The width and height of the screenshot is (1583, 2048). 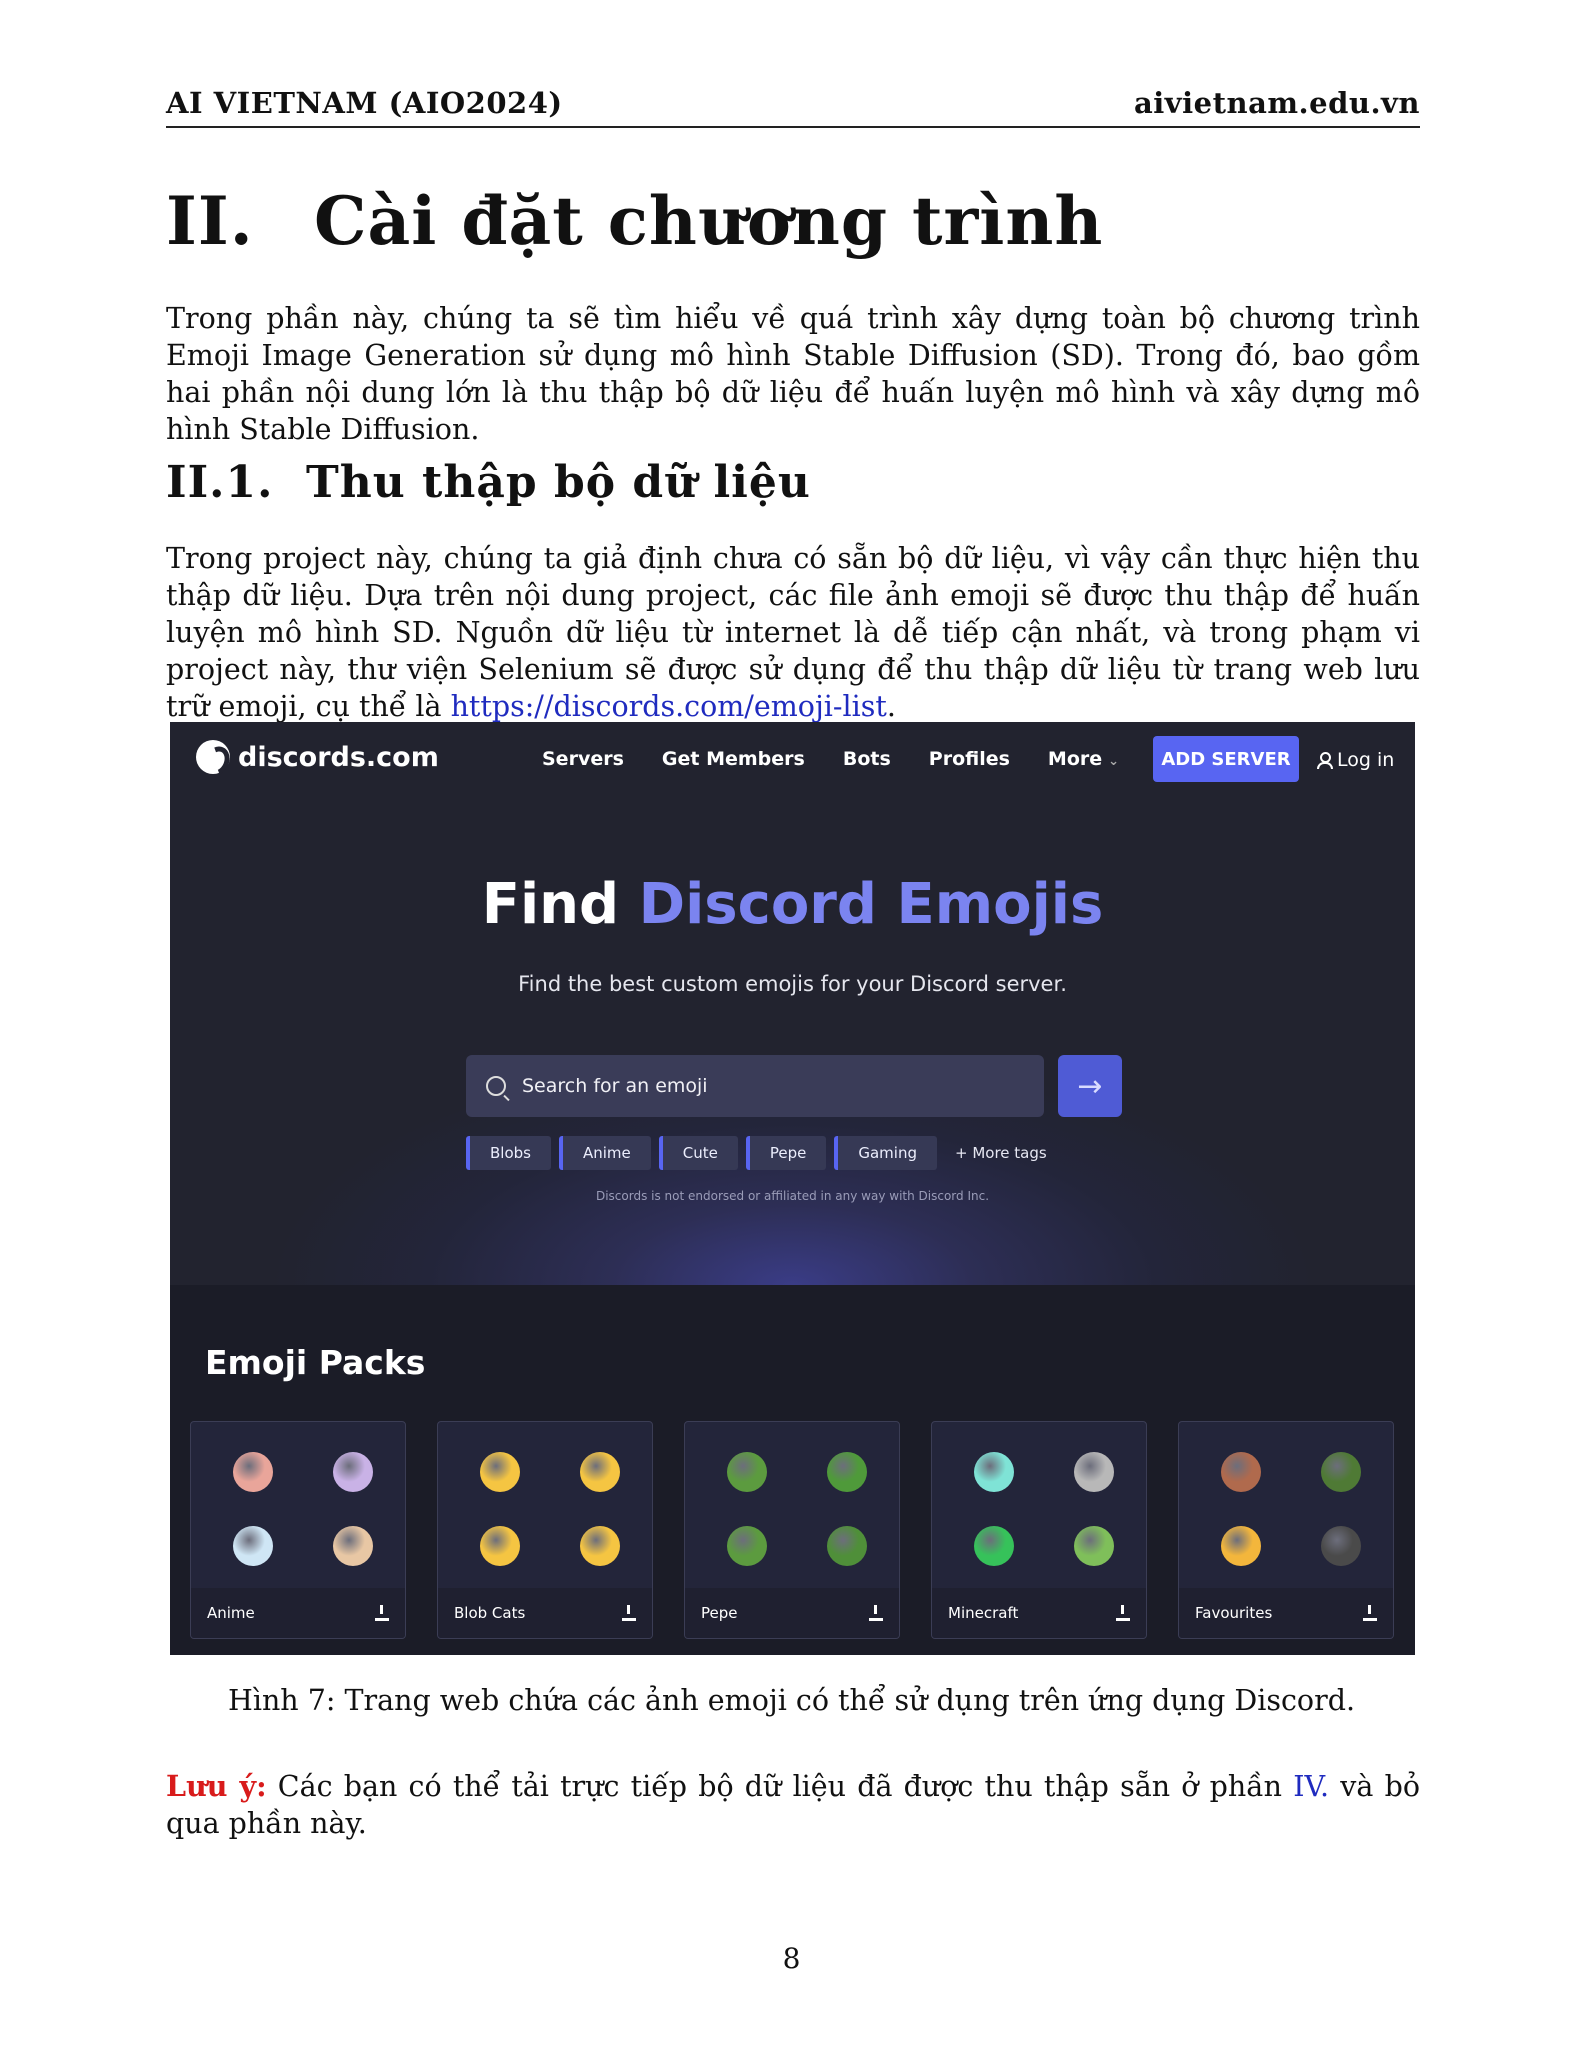 What do you see at coordinates (1114, 761) in the screenshot?
I see `chevron-down-icon: ⌄` at bounding box center [1114, 761].